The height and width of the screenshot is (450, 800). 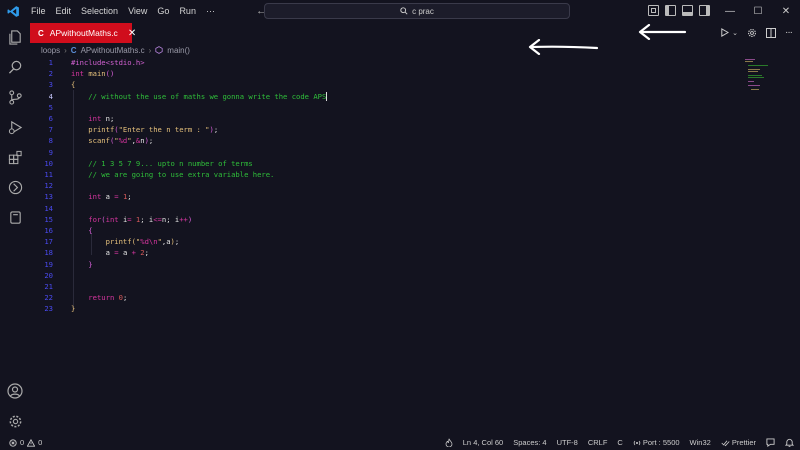 What do you see at coordinates (758, 11) in the screenshot?
I see `maximize-icon: ☐` at bounding box center [758, 11].